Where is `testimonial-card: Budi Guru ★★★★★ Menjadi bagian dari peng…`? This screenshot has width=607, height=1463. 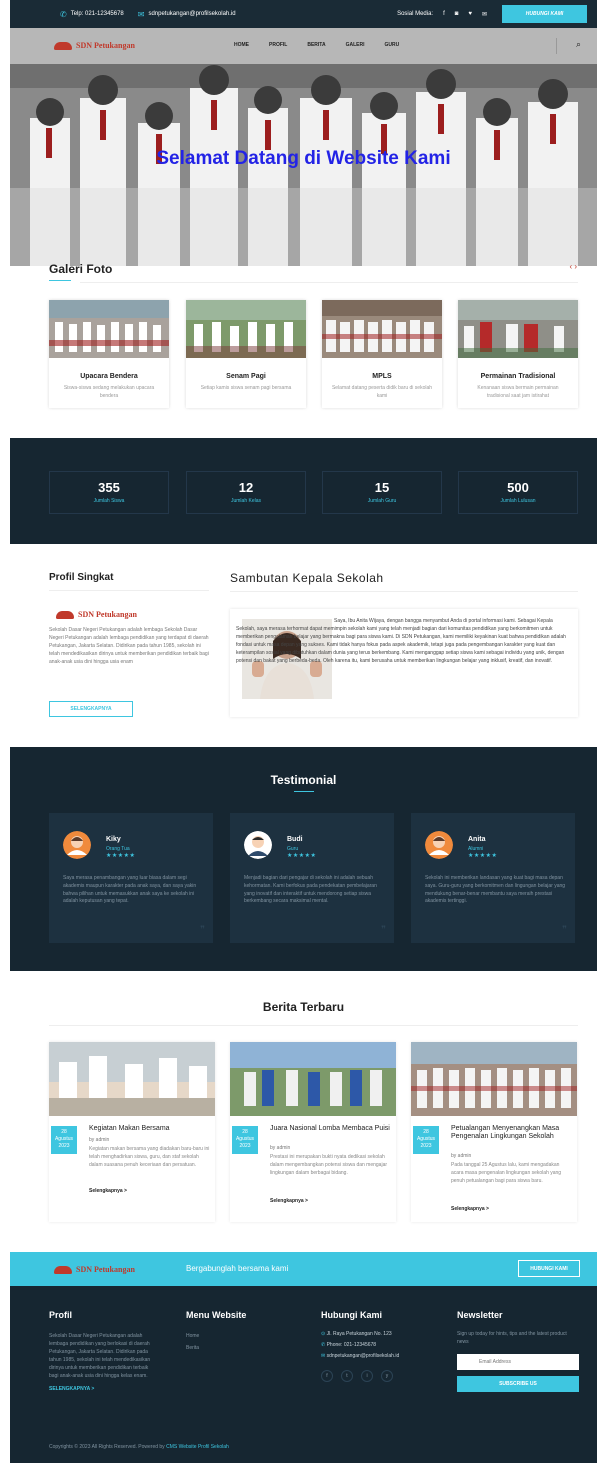 testimonial-card: Budi Guru ★★★★★ Menjadi bagian dari peng… is located at coordinates (312, 878).